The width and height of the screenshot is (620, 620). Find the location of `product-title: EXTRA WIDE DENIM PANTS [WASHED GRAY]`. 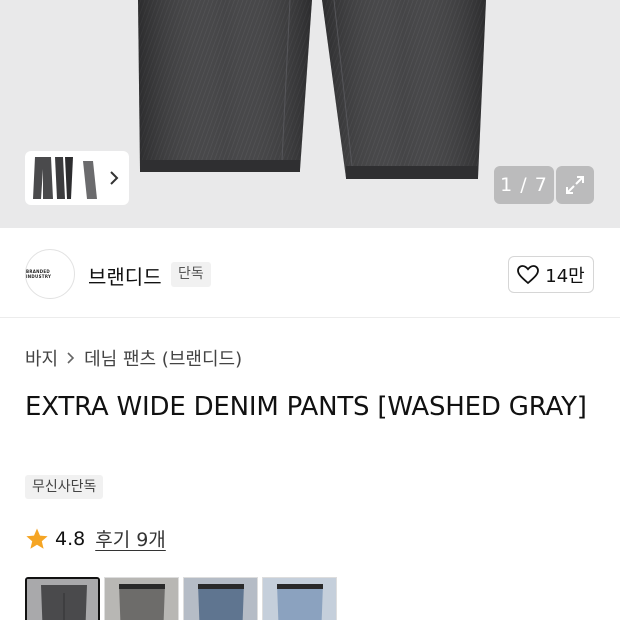

product-title: EXTRA WIDE DENIM PANTS [WASHED GRAY] is located at coordinates (306, 407).